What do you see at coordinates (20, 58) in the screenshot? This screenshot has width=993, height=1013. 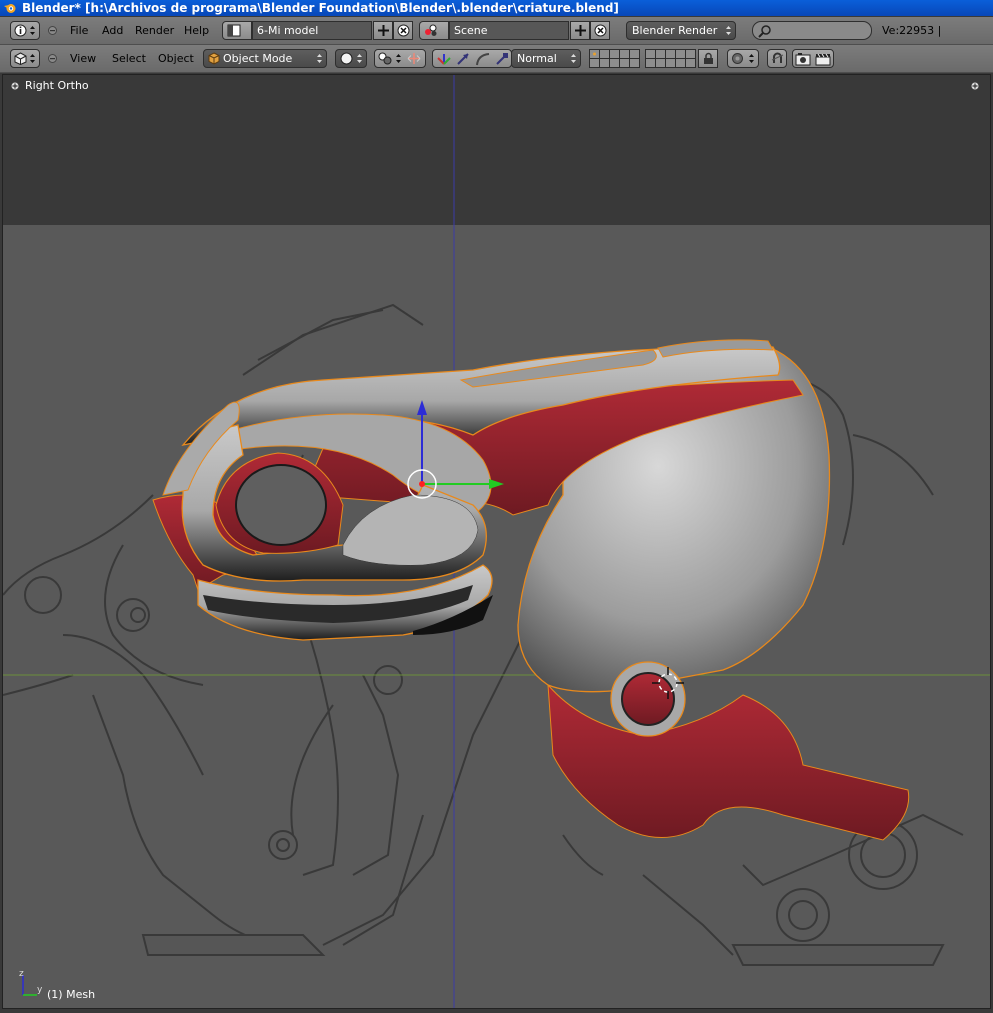 I see `view3d-icon` at bounding box center [20, 58].